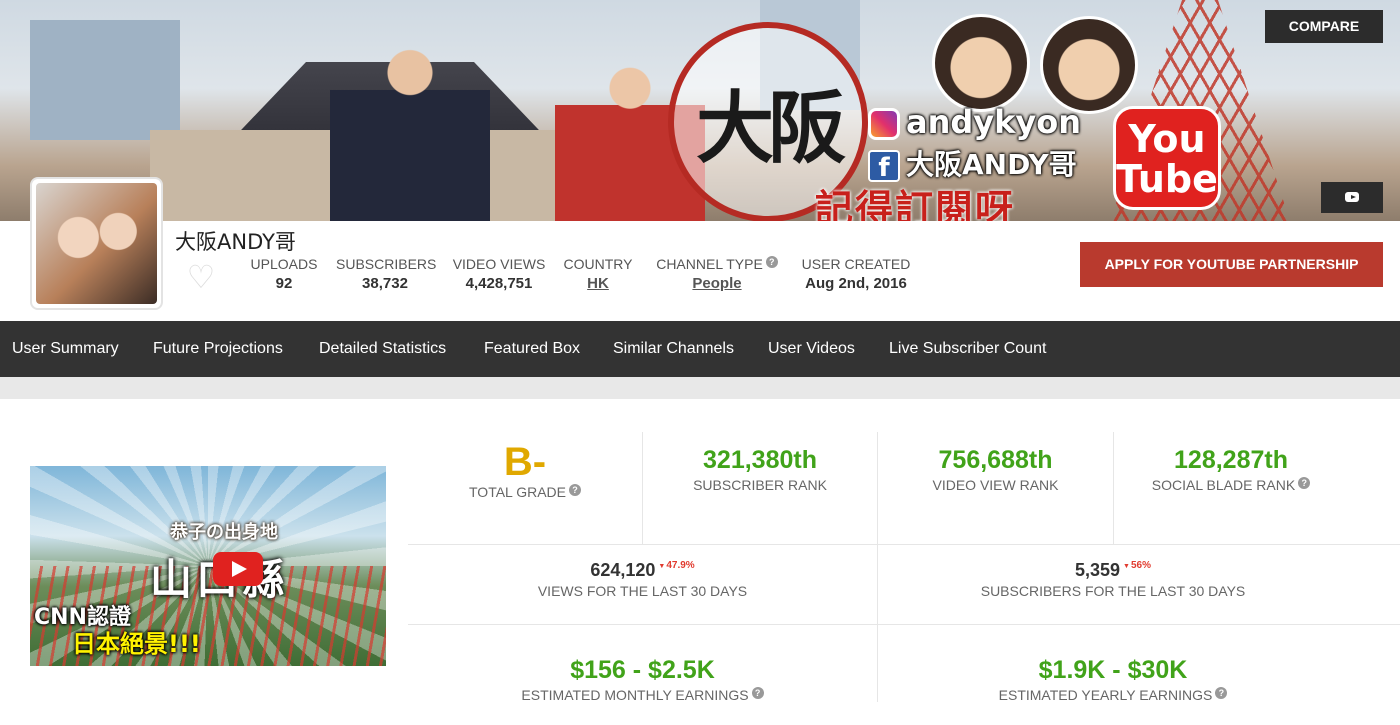 The image size is (1400, 725). What do you see at coordinates (410, 130) in the screenshot?
I see `banner-person-groom` at bounding box center [410, 130].